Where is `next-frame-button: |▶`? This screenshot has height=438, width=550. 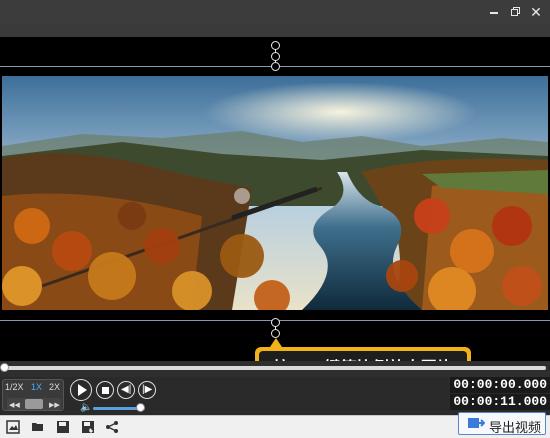 next-frame-button: |▶ is located at coordinates (147, 390).